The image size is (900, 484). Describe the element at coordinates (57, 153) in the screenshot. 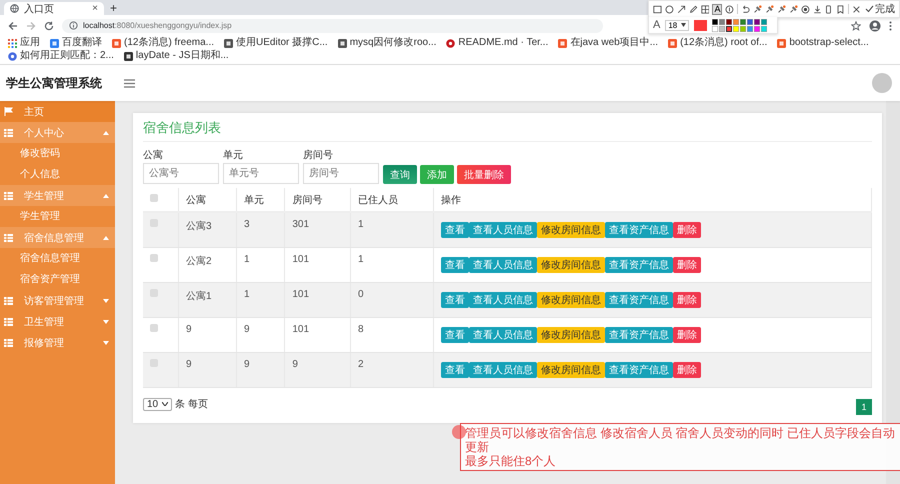

I see `sidebar-subitem: 修改密码` at that location.